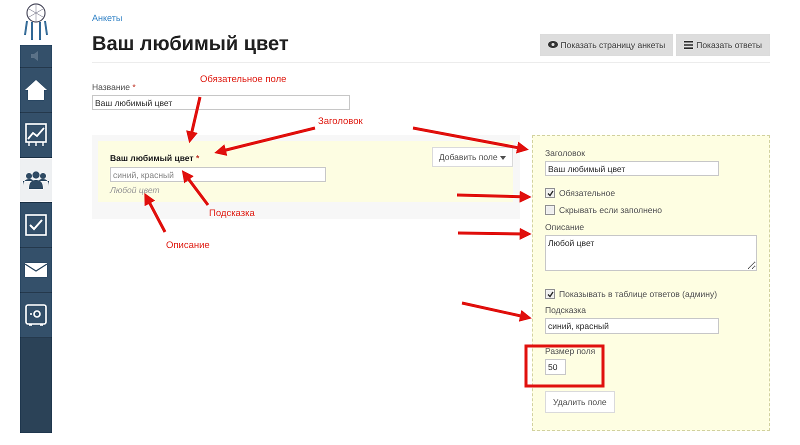 The width and height of the screenshot is (800, 445). I want to click on field-label: Подсказка, so click(566, 310).